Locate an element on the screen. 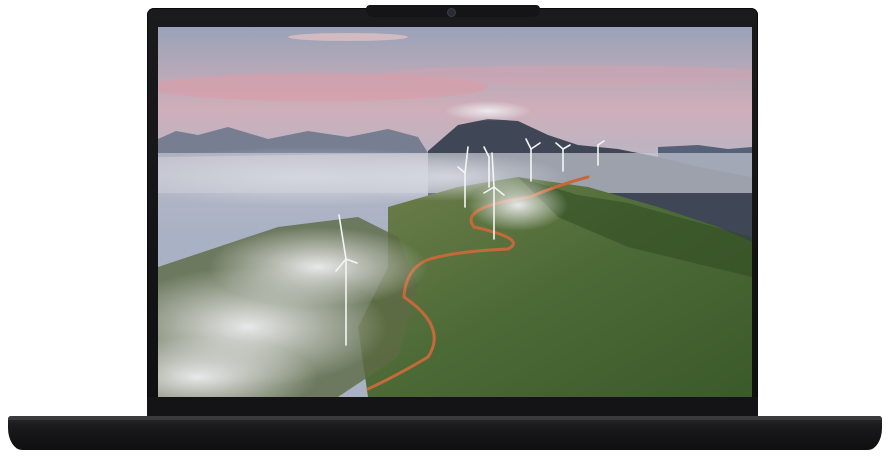 Image resolution: width=890 pixels, height=457 pixels. laptop-base-edge is located at coordinates (445, 418).